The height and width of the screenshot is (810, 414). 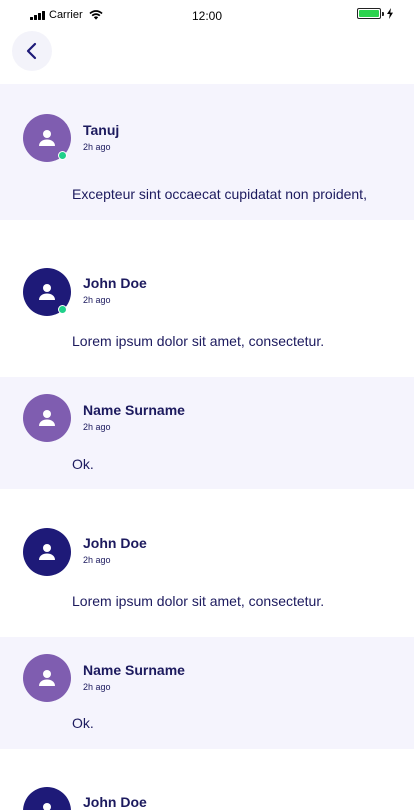 What do you see at coordinates (101, 130) in the screenshot?
I see `comment-author: Tanuj` at bounding box center [101, 130].